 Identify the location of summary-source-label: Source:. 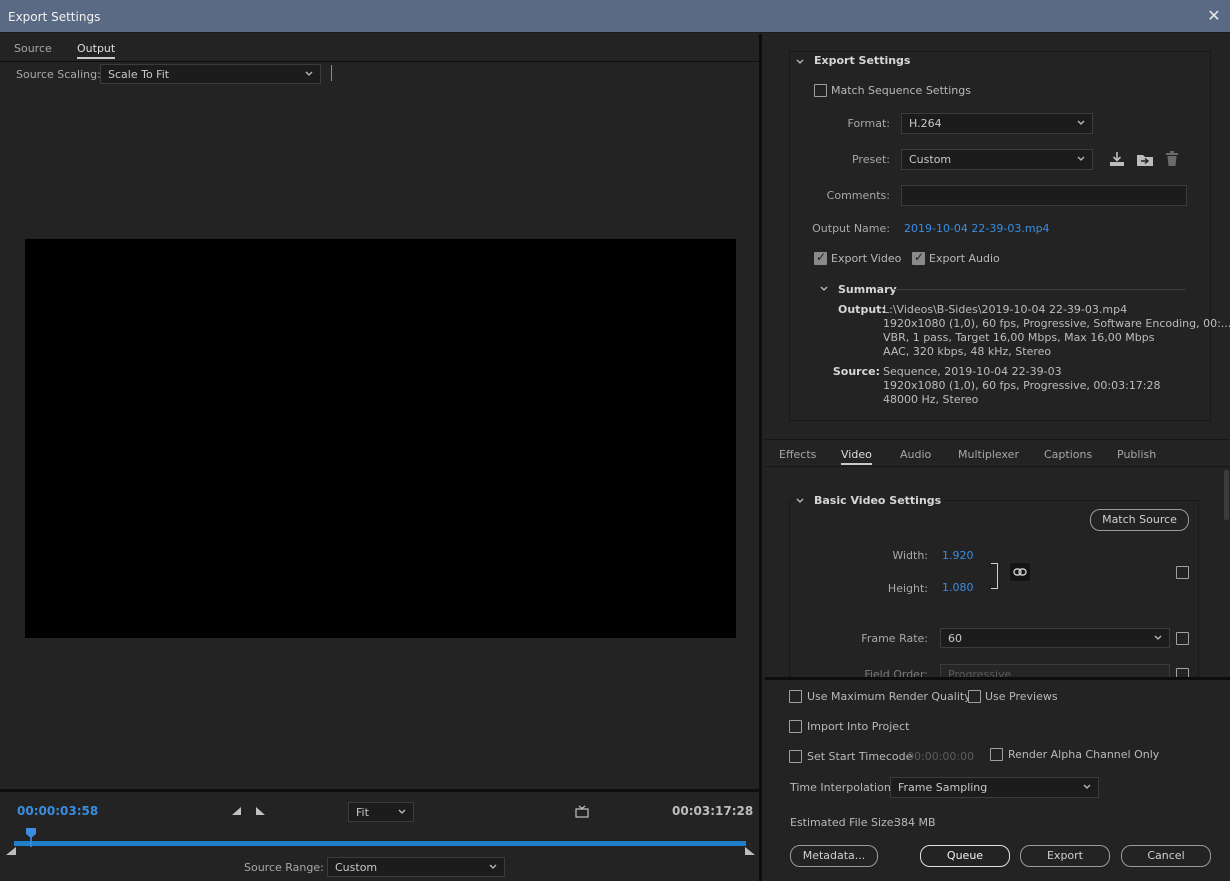
(856, 371).